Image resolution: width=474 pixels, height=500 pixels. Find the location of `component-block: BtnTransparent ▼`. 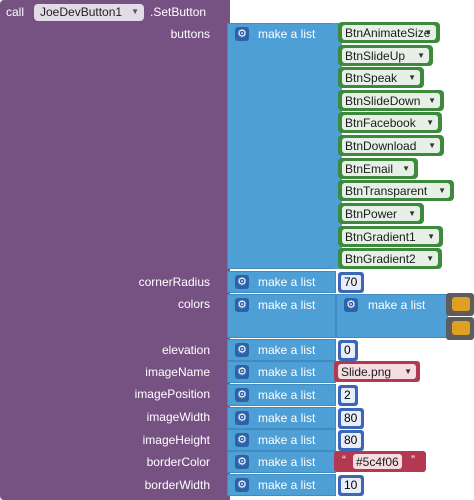

component-block: BtnTransparent ▼ is located at coordinates (396, 190).